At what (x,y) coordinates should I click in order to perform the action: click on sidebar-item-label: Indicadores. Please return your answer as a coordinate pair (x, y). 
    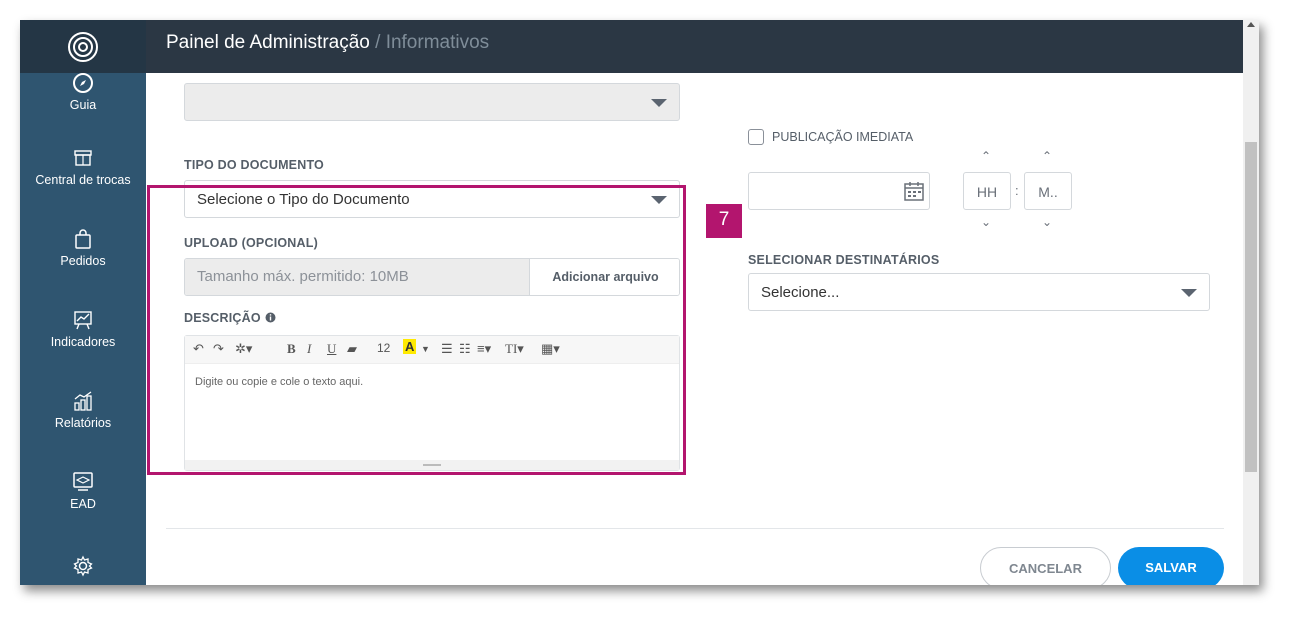
    Looking at the image, I should click on (83, 342).